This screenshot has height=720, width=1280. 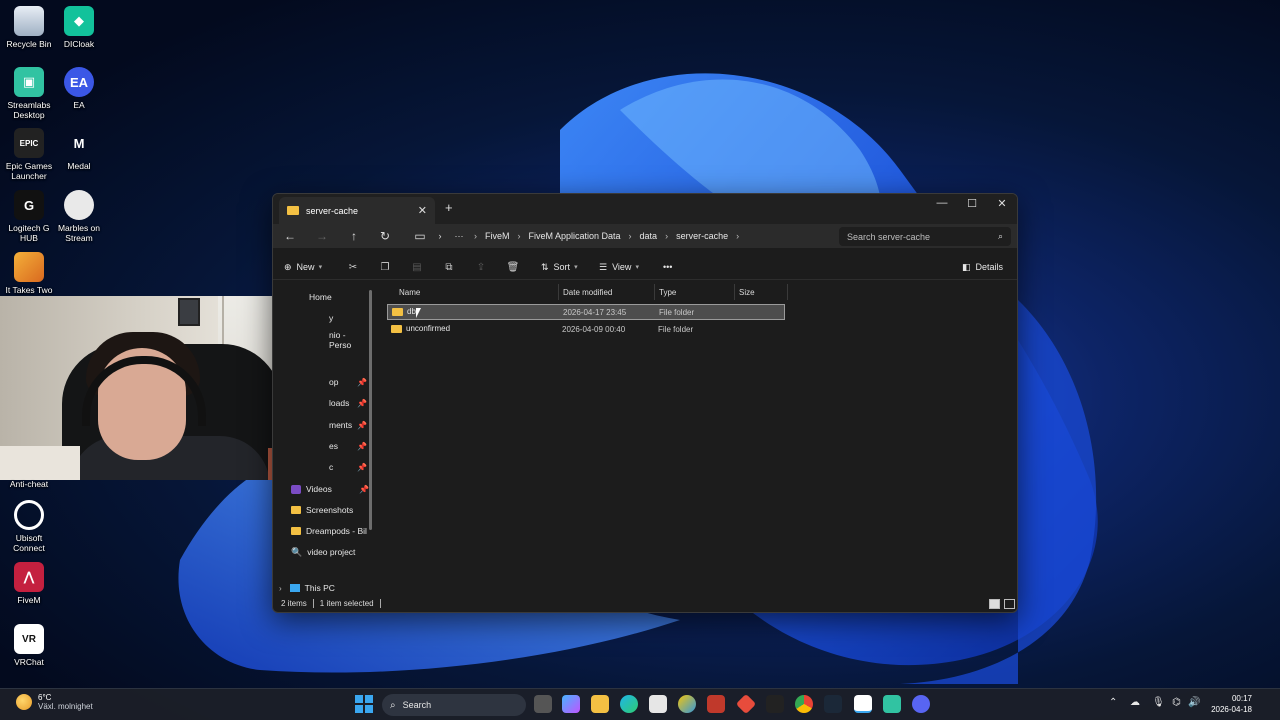 I want to click on sidebar-item-home: Home, so click(x=348, y=297).